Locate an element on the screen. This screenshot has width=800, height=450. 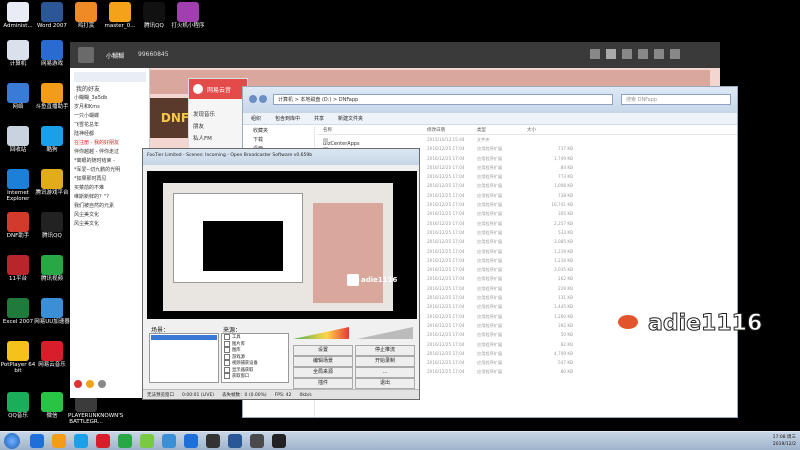
explorer-column-header: 大小 is located at coordinates (531, 130).